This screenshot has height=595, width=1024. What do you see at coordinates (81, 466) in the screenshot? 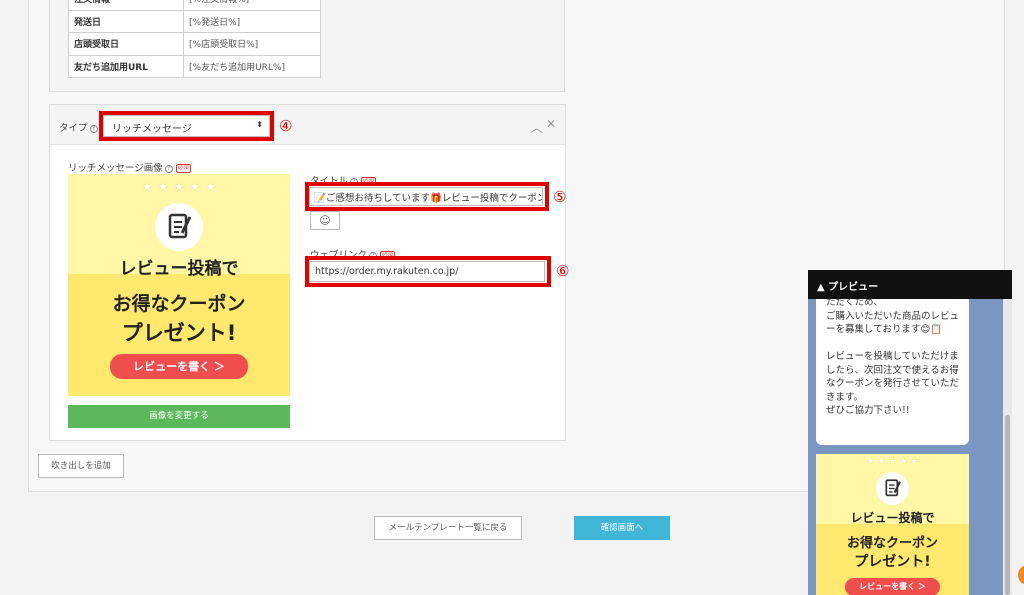
I see `add-bubble-button: 吹き出しを追加` at bounding box center [81, 466].